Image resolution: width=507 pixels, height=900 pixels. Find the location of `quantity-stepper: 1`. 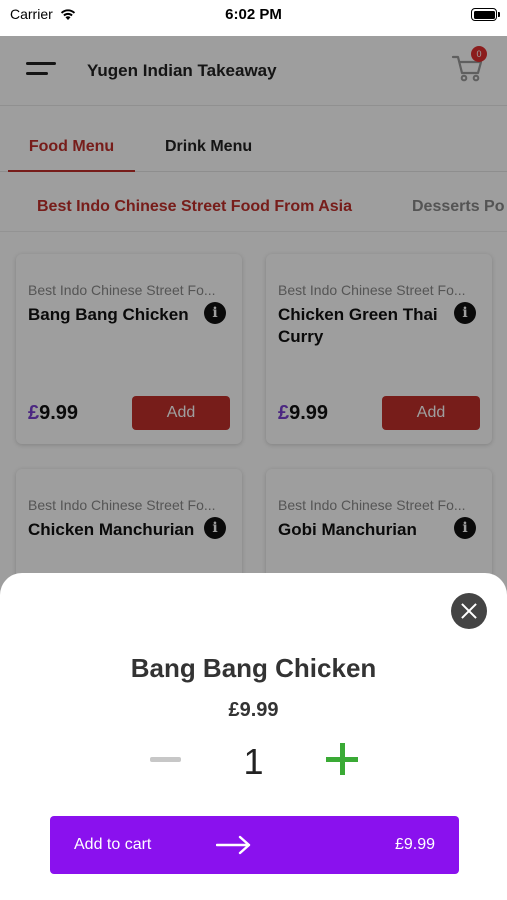

quantity-stepper: 1 is located at coordinates (253, 761).